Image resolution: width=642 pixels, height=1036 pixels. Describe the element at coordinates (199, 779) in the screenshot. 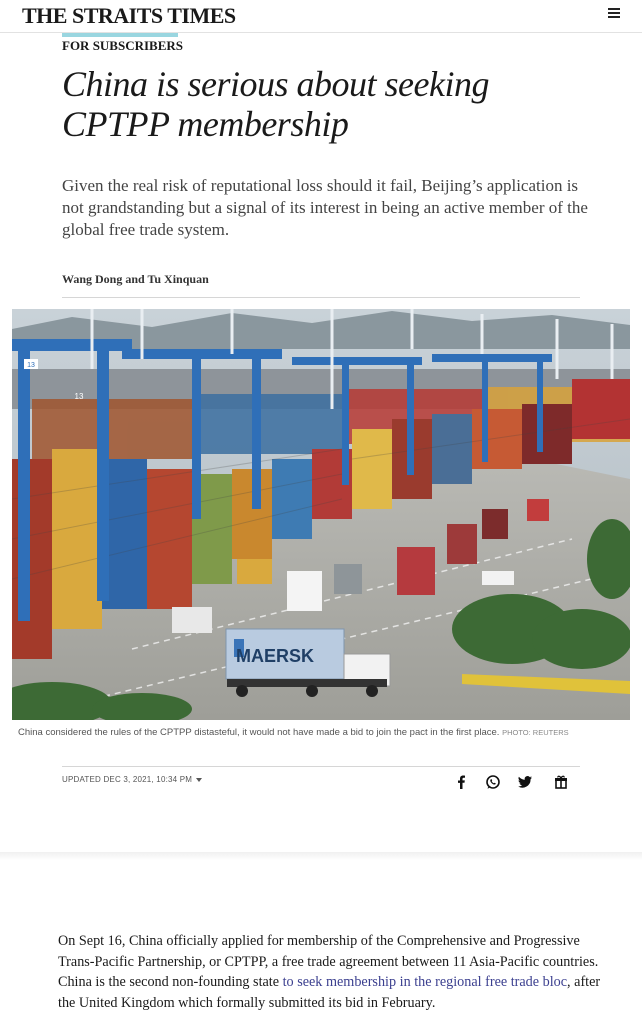

I see `chevron-down-icon` at that location.